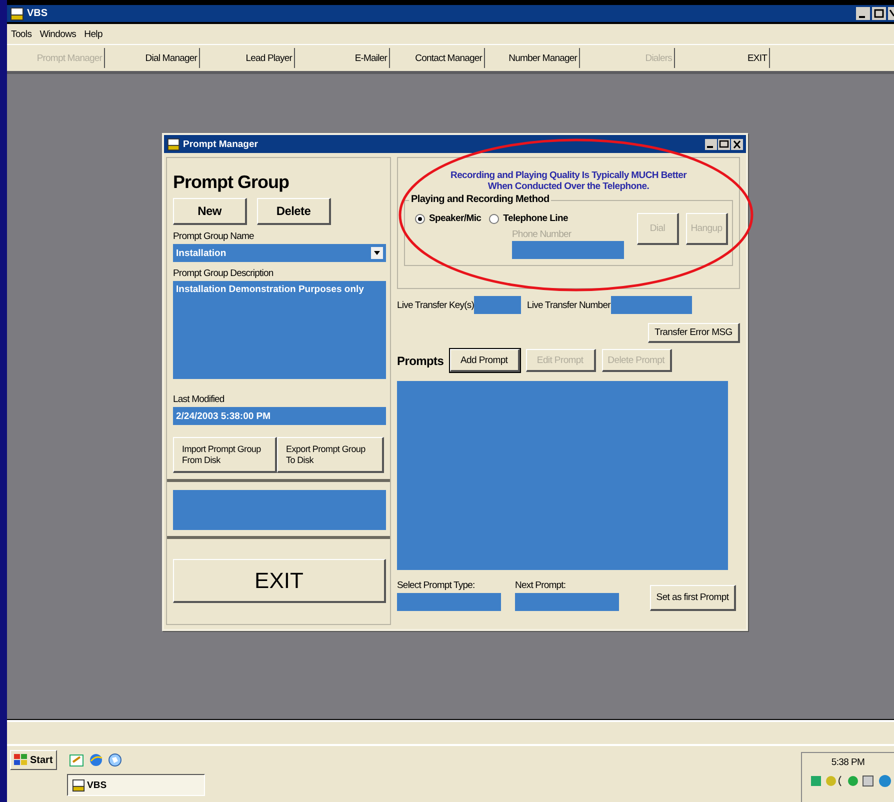 This screenshot has width=894, height=802. What do you see at coordinates (214, 236) in the screenshot?
I see `field-label: Prompt Group Name` at bounding box center [214, 236].